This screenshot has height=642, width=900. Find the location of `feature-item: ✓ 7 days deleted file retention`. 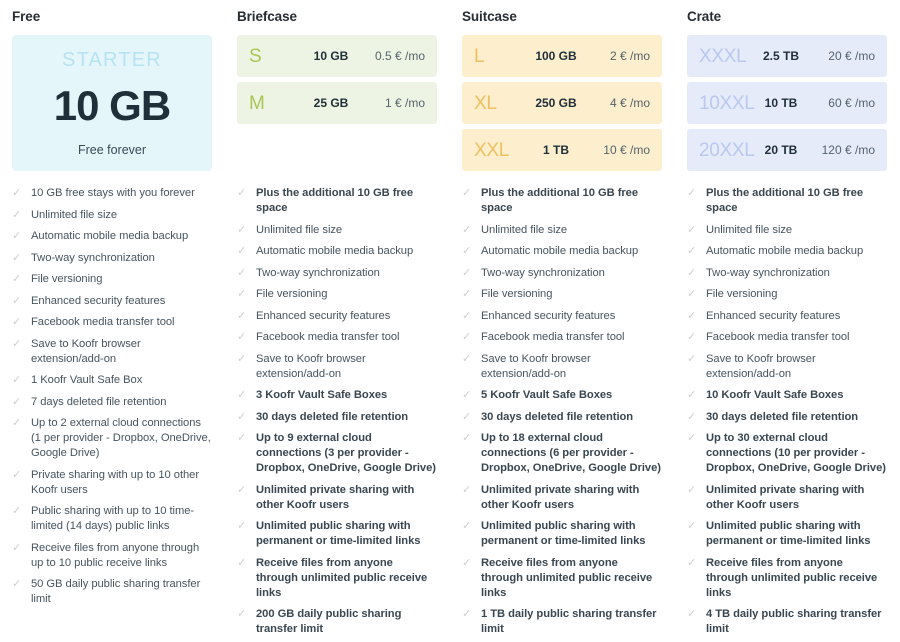

feature-item: ✓ 7 days deleted file retention is located at coordinates (112, 402).